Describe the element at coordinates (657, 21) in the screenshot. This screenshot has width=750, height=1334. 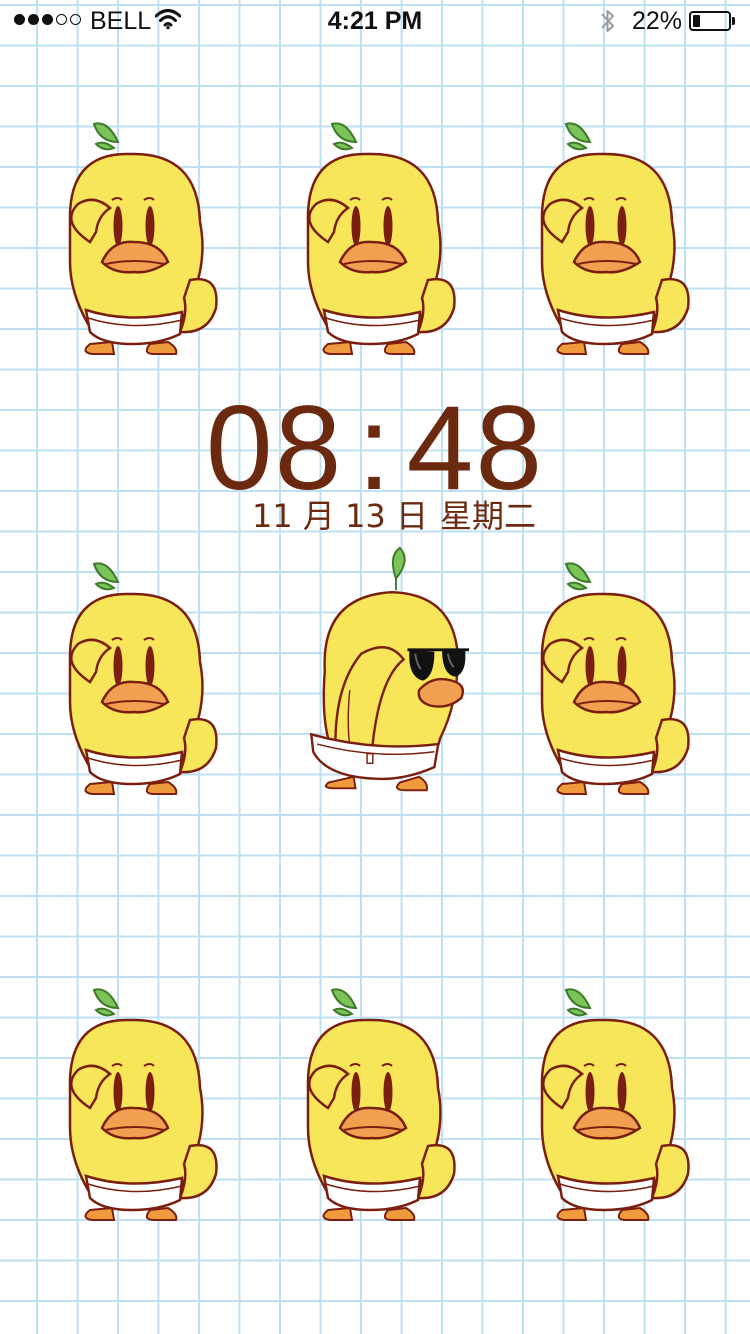
I see `battery-percent: 22%` at that location.